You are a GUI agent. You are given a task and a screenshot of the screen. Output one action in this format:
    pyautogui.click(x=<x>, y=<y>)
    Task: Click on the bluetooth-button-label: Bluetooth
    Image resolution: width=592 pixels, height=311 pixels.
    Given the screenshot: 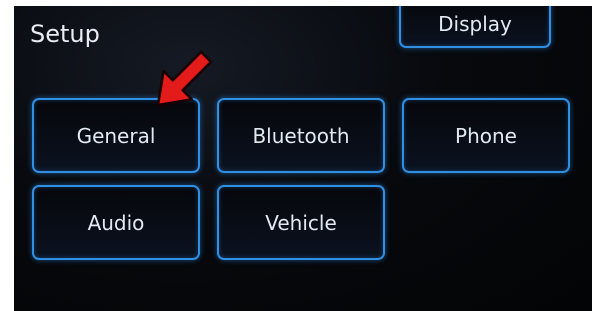 What is the action you would take?
    pyautogui.click(x=301, y=135)
    